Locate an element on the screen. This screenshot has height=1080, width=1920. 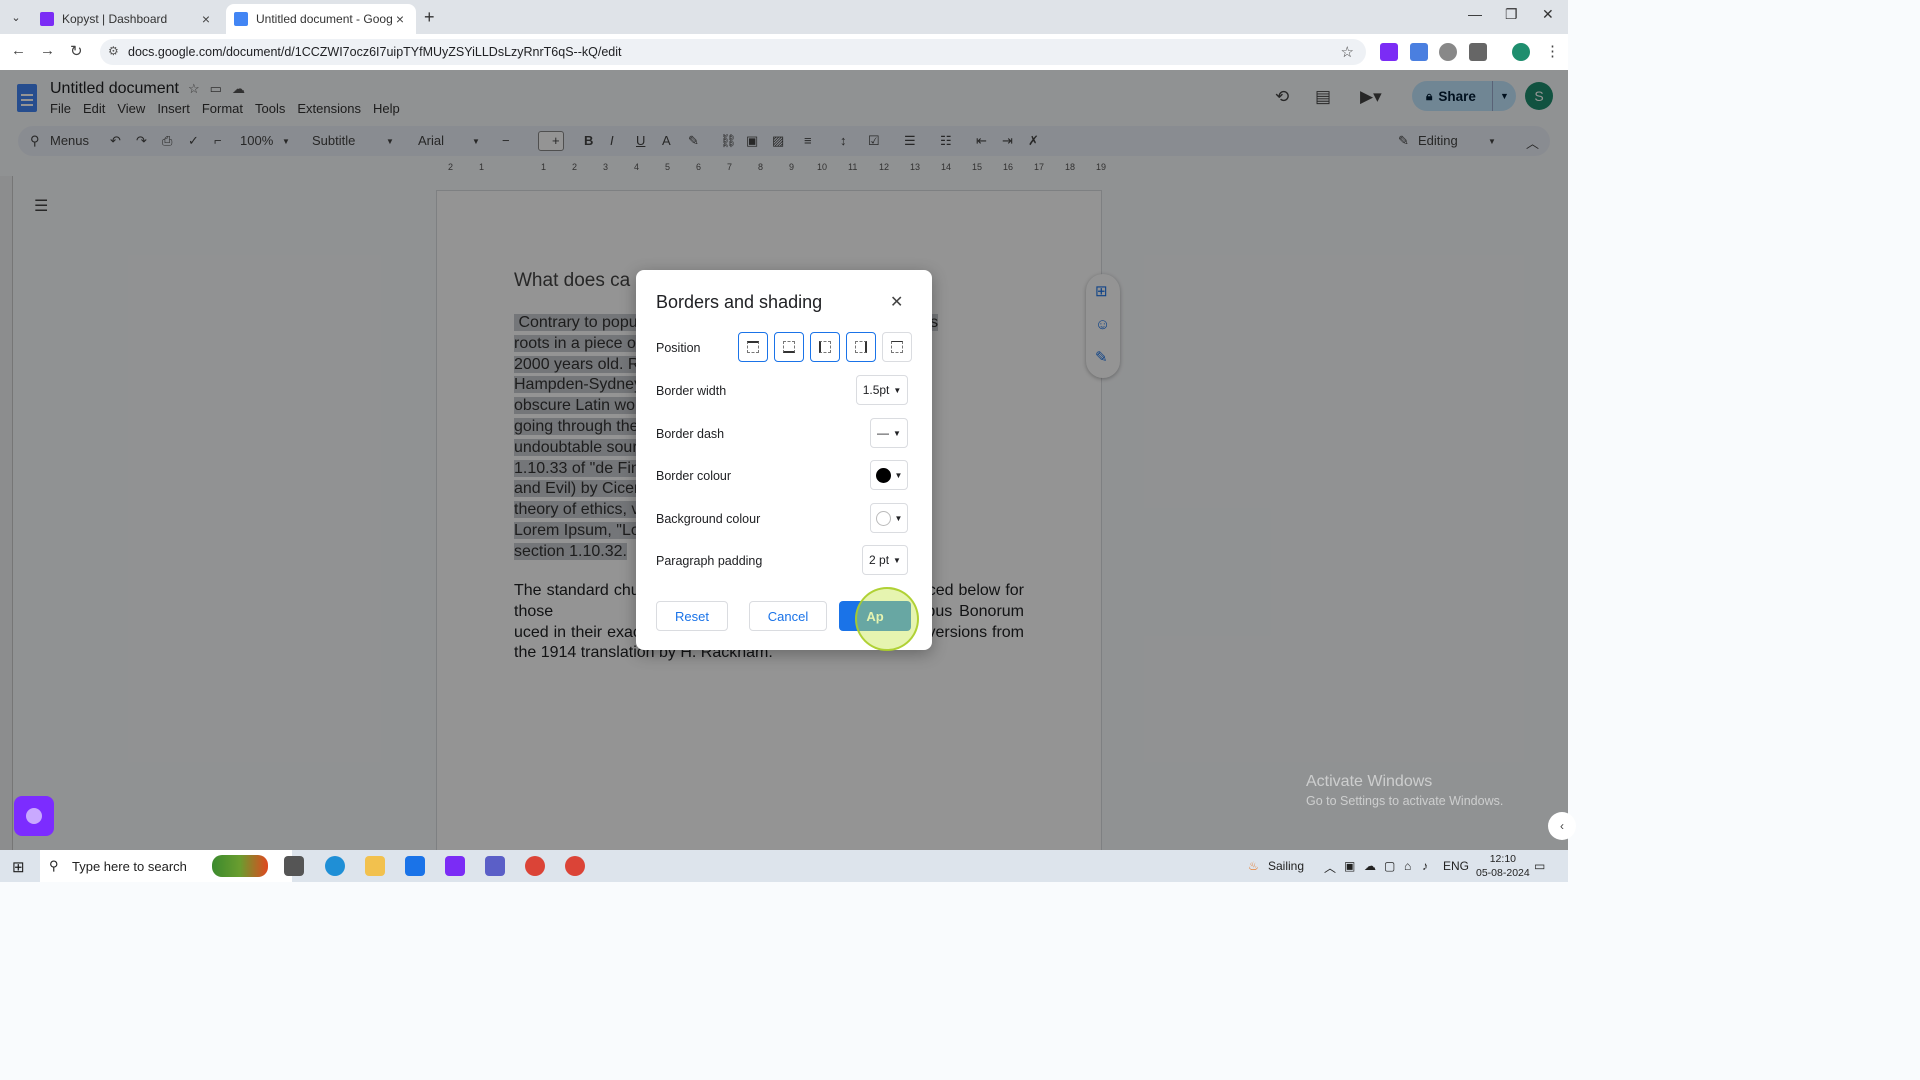
close-icon: ✕ is located at coordinates (896, 302).